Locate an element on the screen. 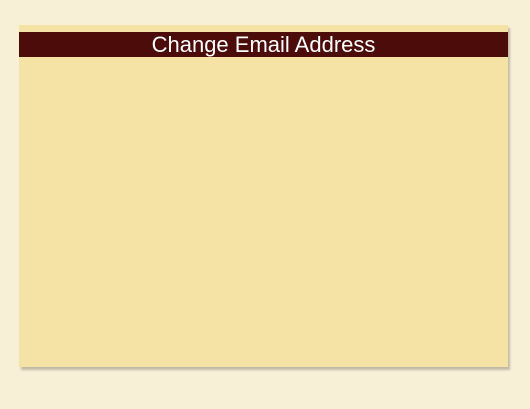 The height and width of the screenshot is (409, 530). dialog-title: Change Email Address is located at coordinates (263, 44).